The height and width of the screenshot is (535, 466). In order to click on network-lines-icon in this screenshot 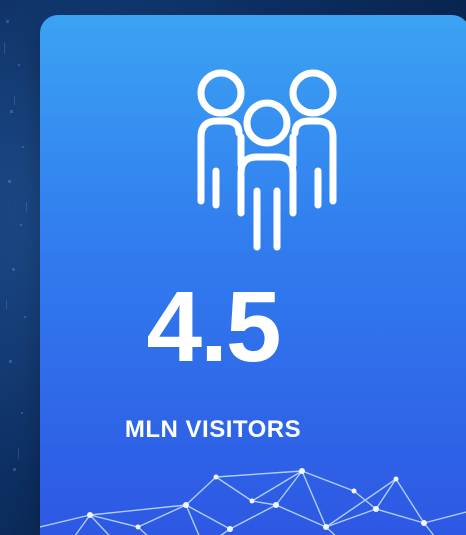, I will do `click(253, 501)`.